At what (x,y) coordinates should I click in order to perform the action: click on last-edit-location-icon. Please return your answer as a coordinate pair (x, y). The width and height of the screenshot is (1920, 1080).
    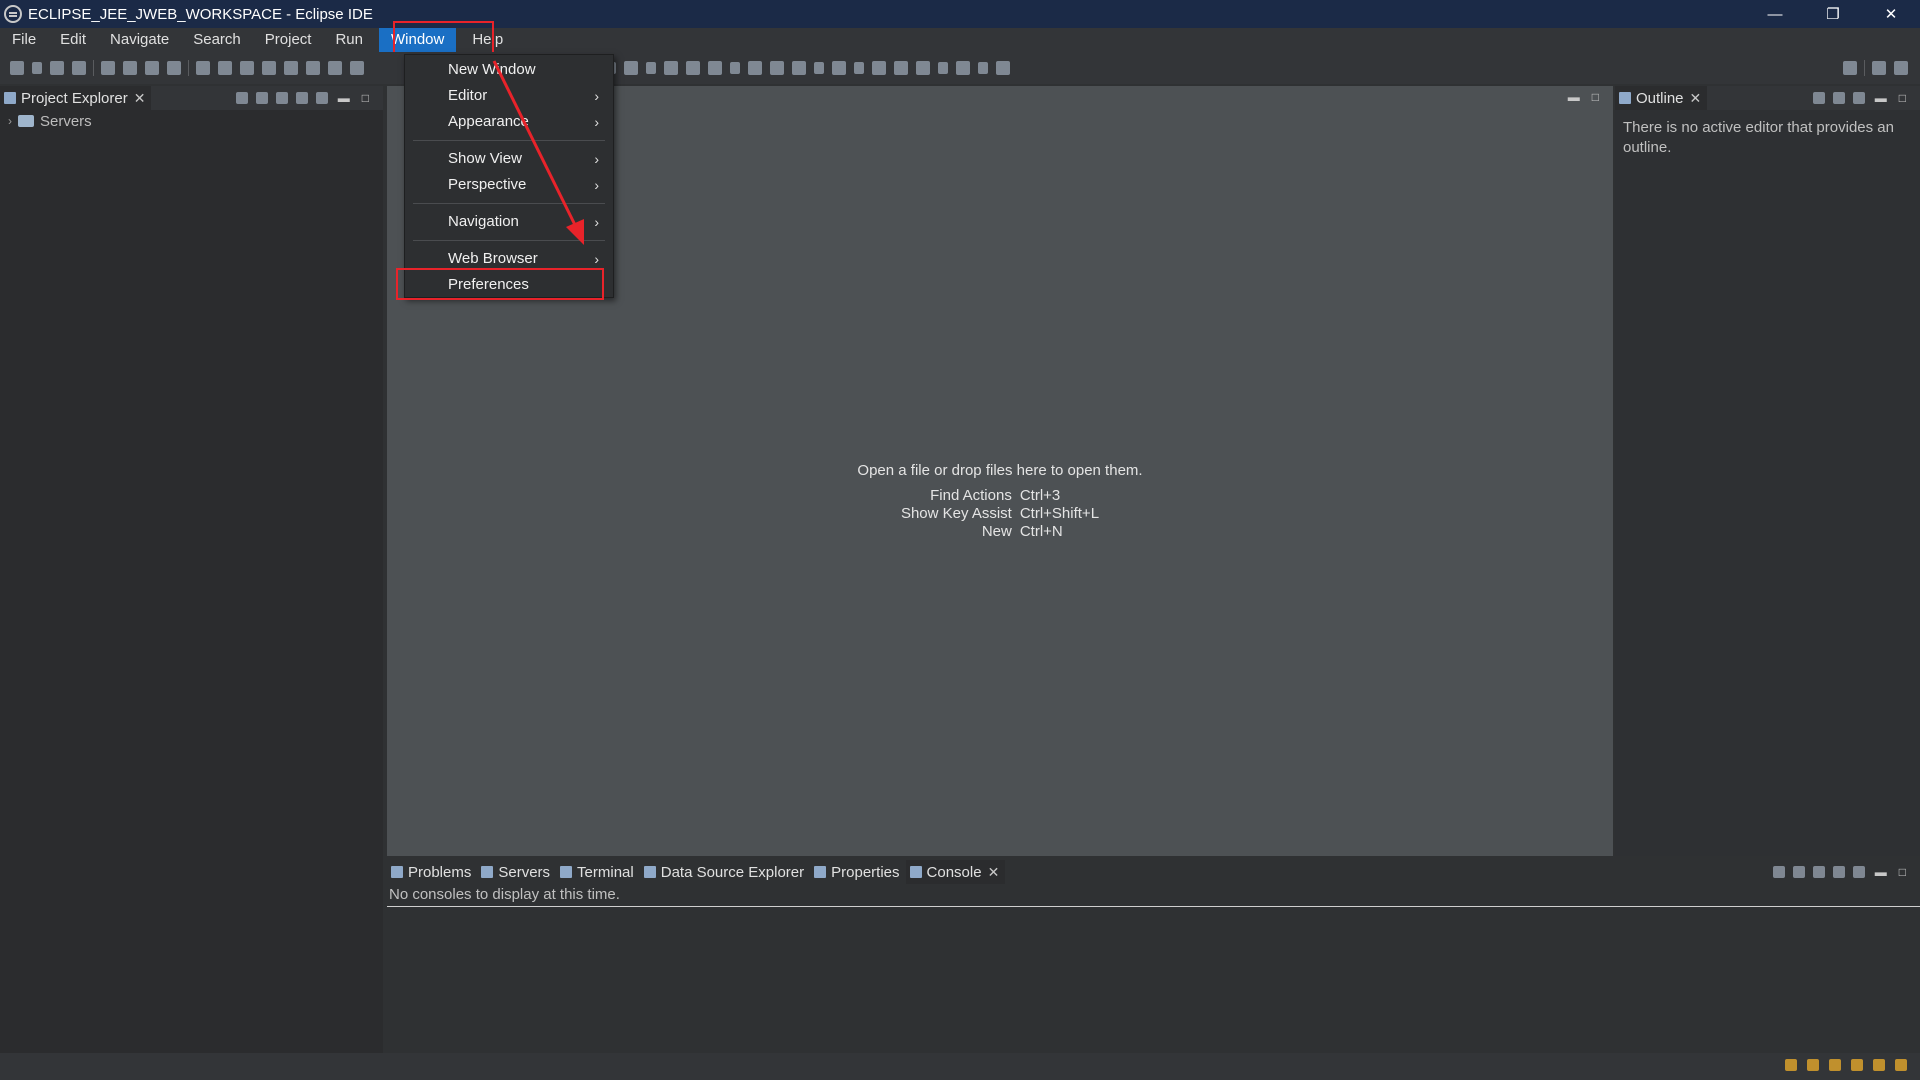
    Looking at the image, I should click on (879, 68).